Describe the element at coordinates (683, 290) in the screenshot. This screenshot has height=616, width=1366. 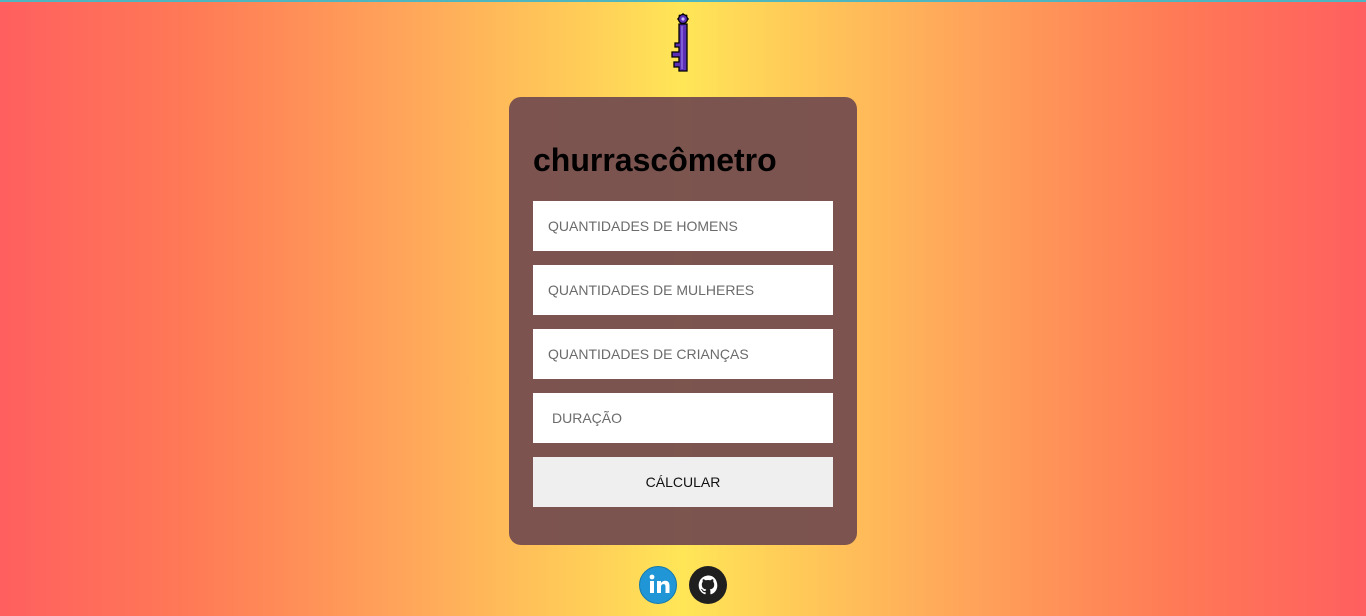
I see `women-quantity-input` at that location.